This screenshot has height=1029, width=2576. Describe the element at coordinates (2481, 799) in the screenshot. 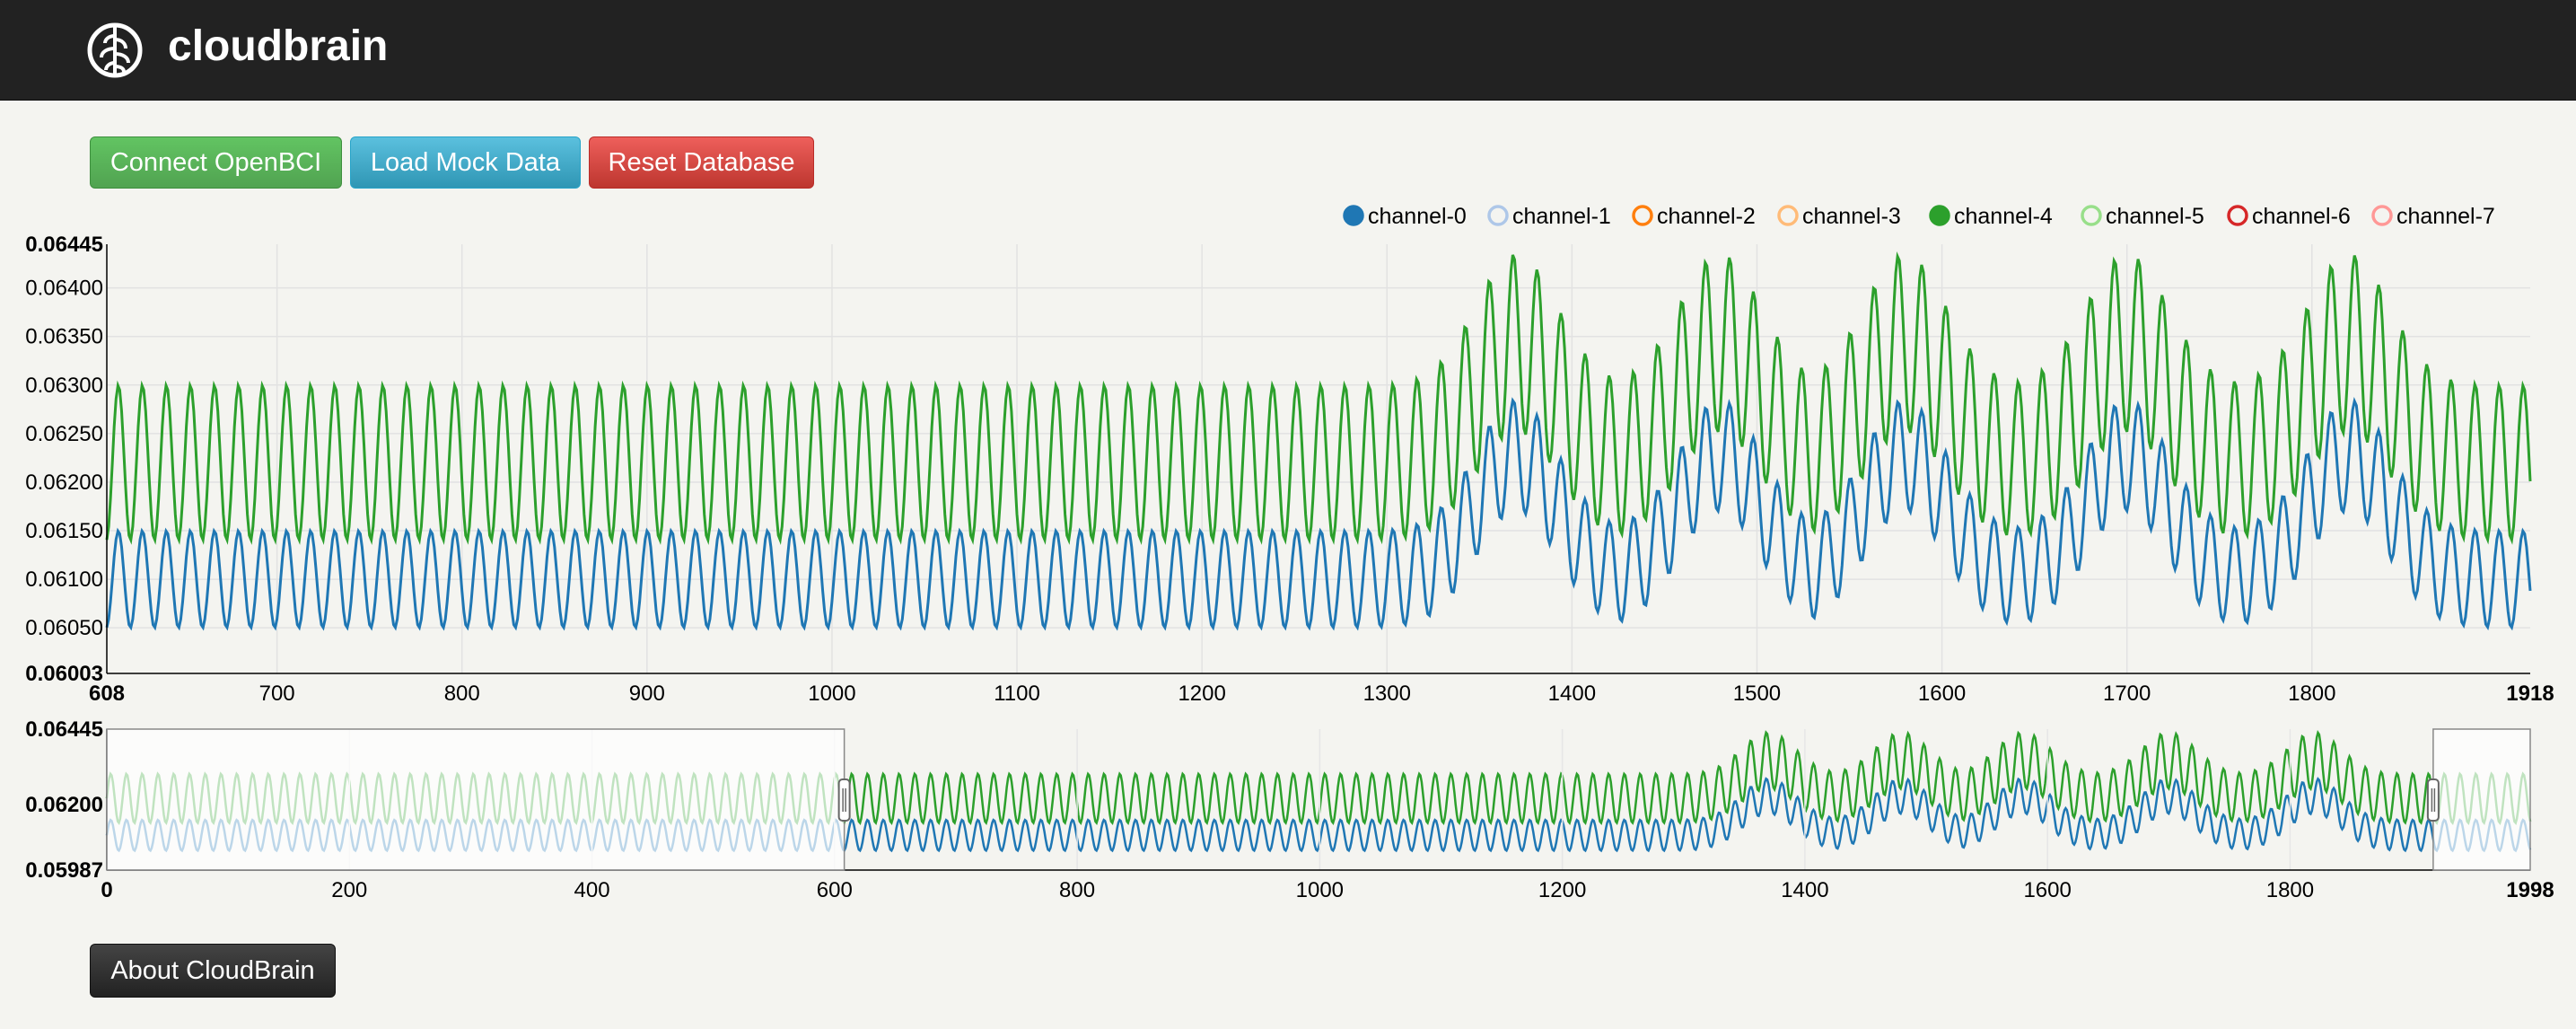

I see `context-mask-right` at that location.